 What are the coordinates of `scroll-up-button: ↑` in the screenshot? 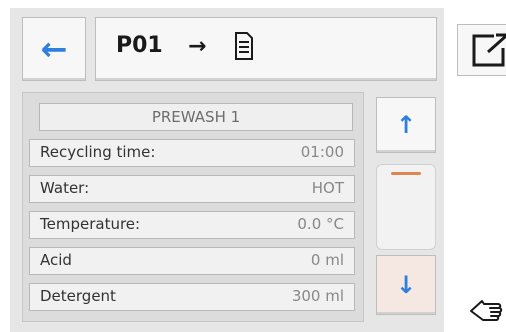 It's located at (406, 125).